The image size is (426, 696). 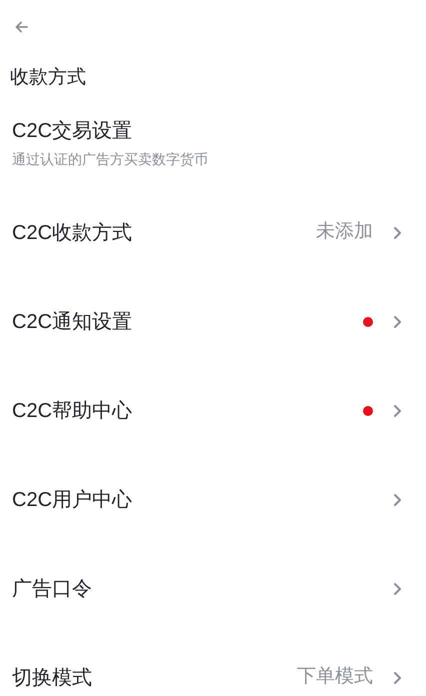 I want to click on section-title: C2C交易设置, so click(x=73, y=131).